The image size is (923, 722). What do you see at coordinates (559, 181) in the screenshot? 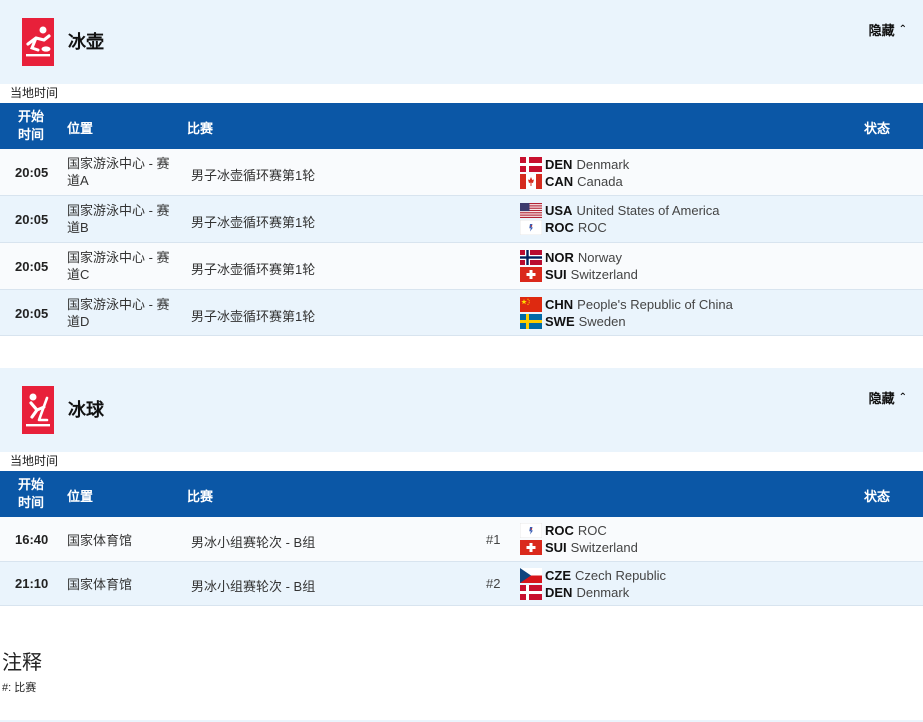
I see `team-code: CAN` at bounding box center [559, 181].